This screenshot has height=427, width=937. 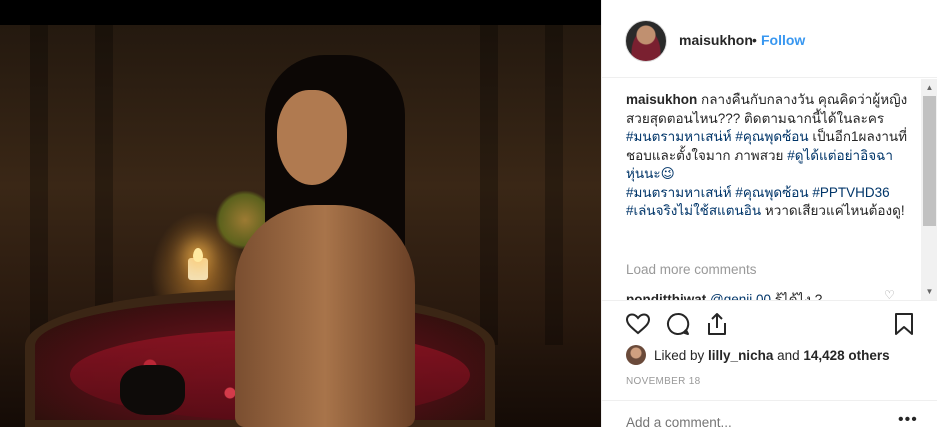 I want to click on post-date: NOVEMBER 18, so click(x=663, y=381).